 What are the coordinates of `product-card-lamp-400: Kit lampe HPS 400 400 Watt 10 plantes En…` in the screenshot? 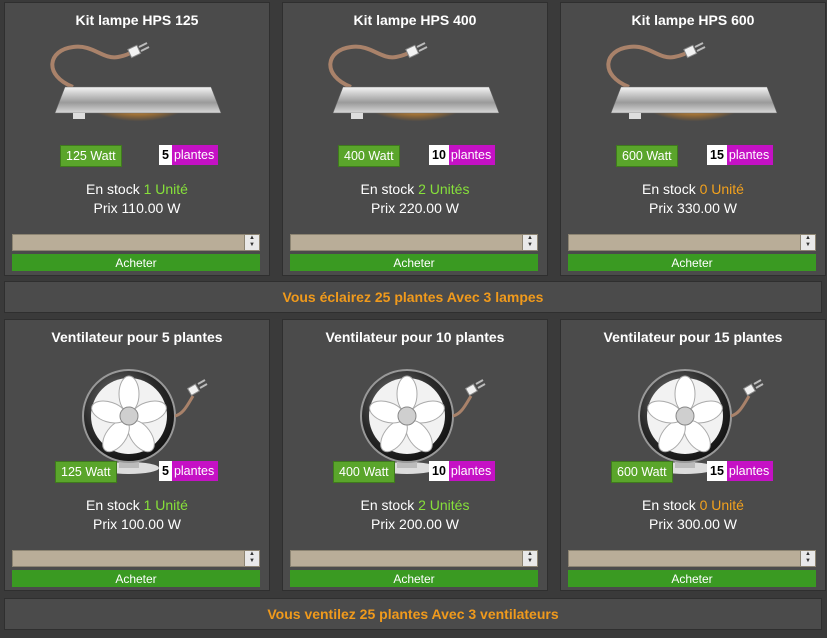 It's located at (415, 139).